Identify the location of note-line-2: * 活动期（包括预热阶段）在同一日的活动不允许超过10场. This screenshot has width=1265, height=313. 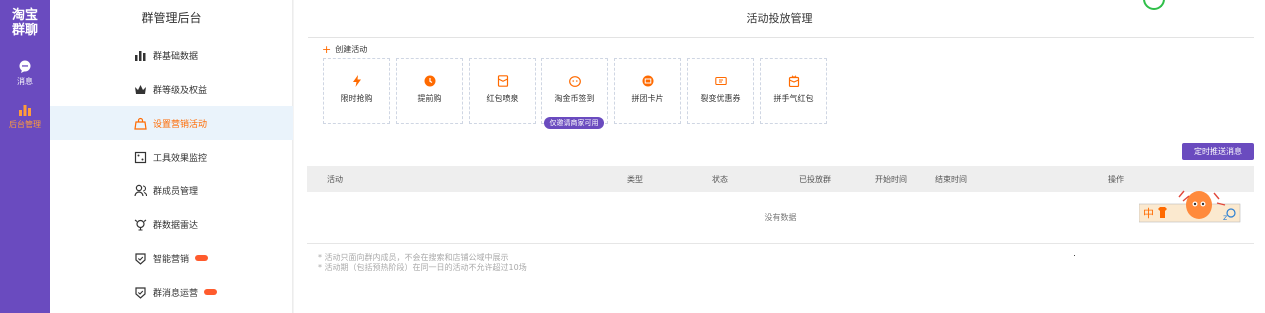
(422, 267).